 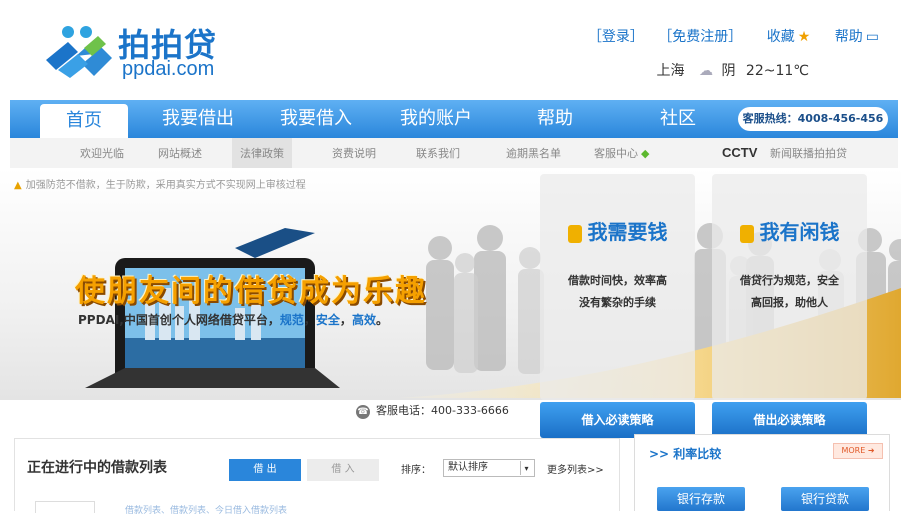 I want to click on weather-temp: 22~11℃, so click(x=777, y=71).